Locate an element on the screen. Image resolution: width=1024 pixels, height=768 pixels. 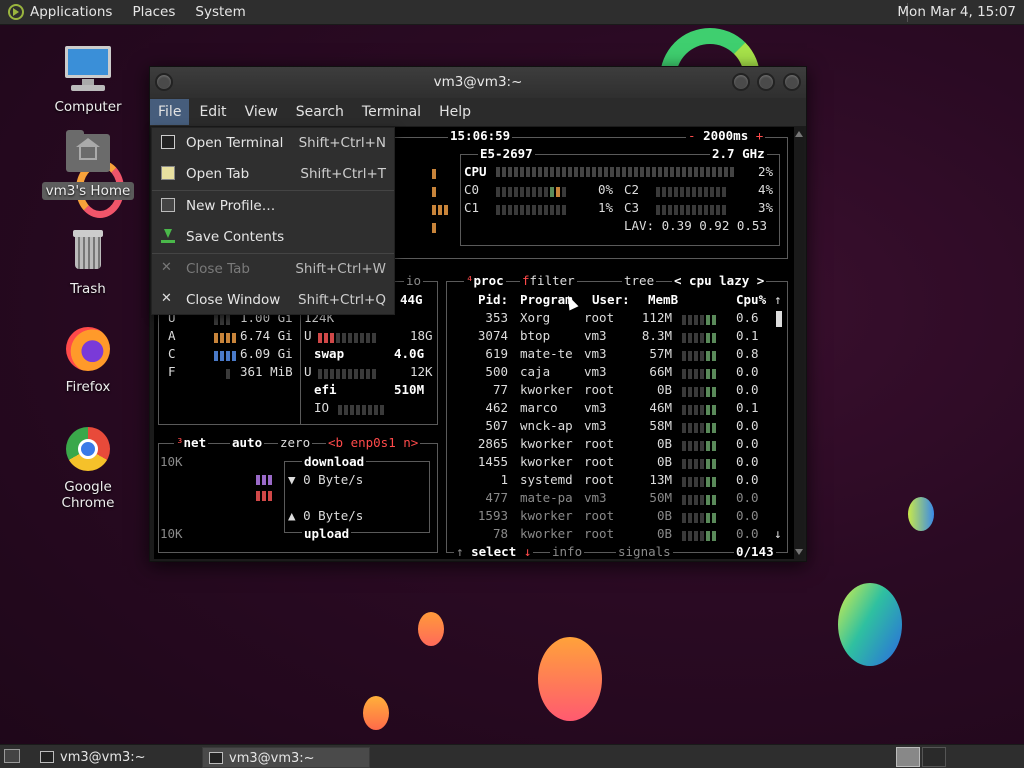
menu-help: Help is located at coordinates (455, 112).